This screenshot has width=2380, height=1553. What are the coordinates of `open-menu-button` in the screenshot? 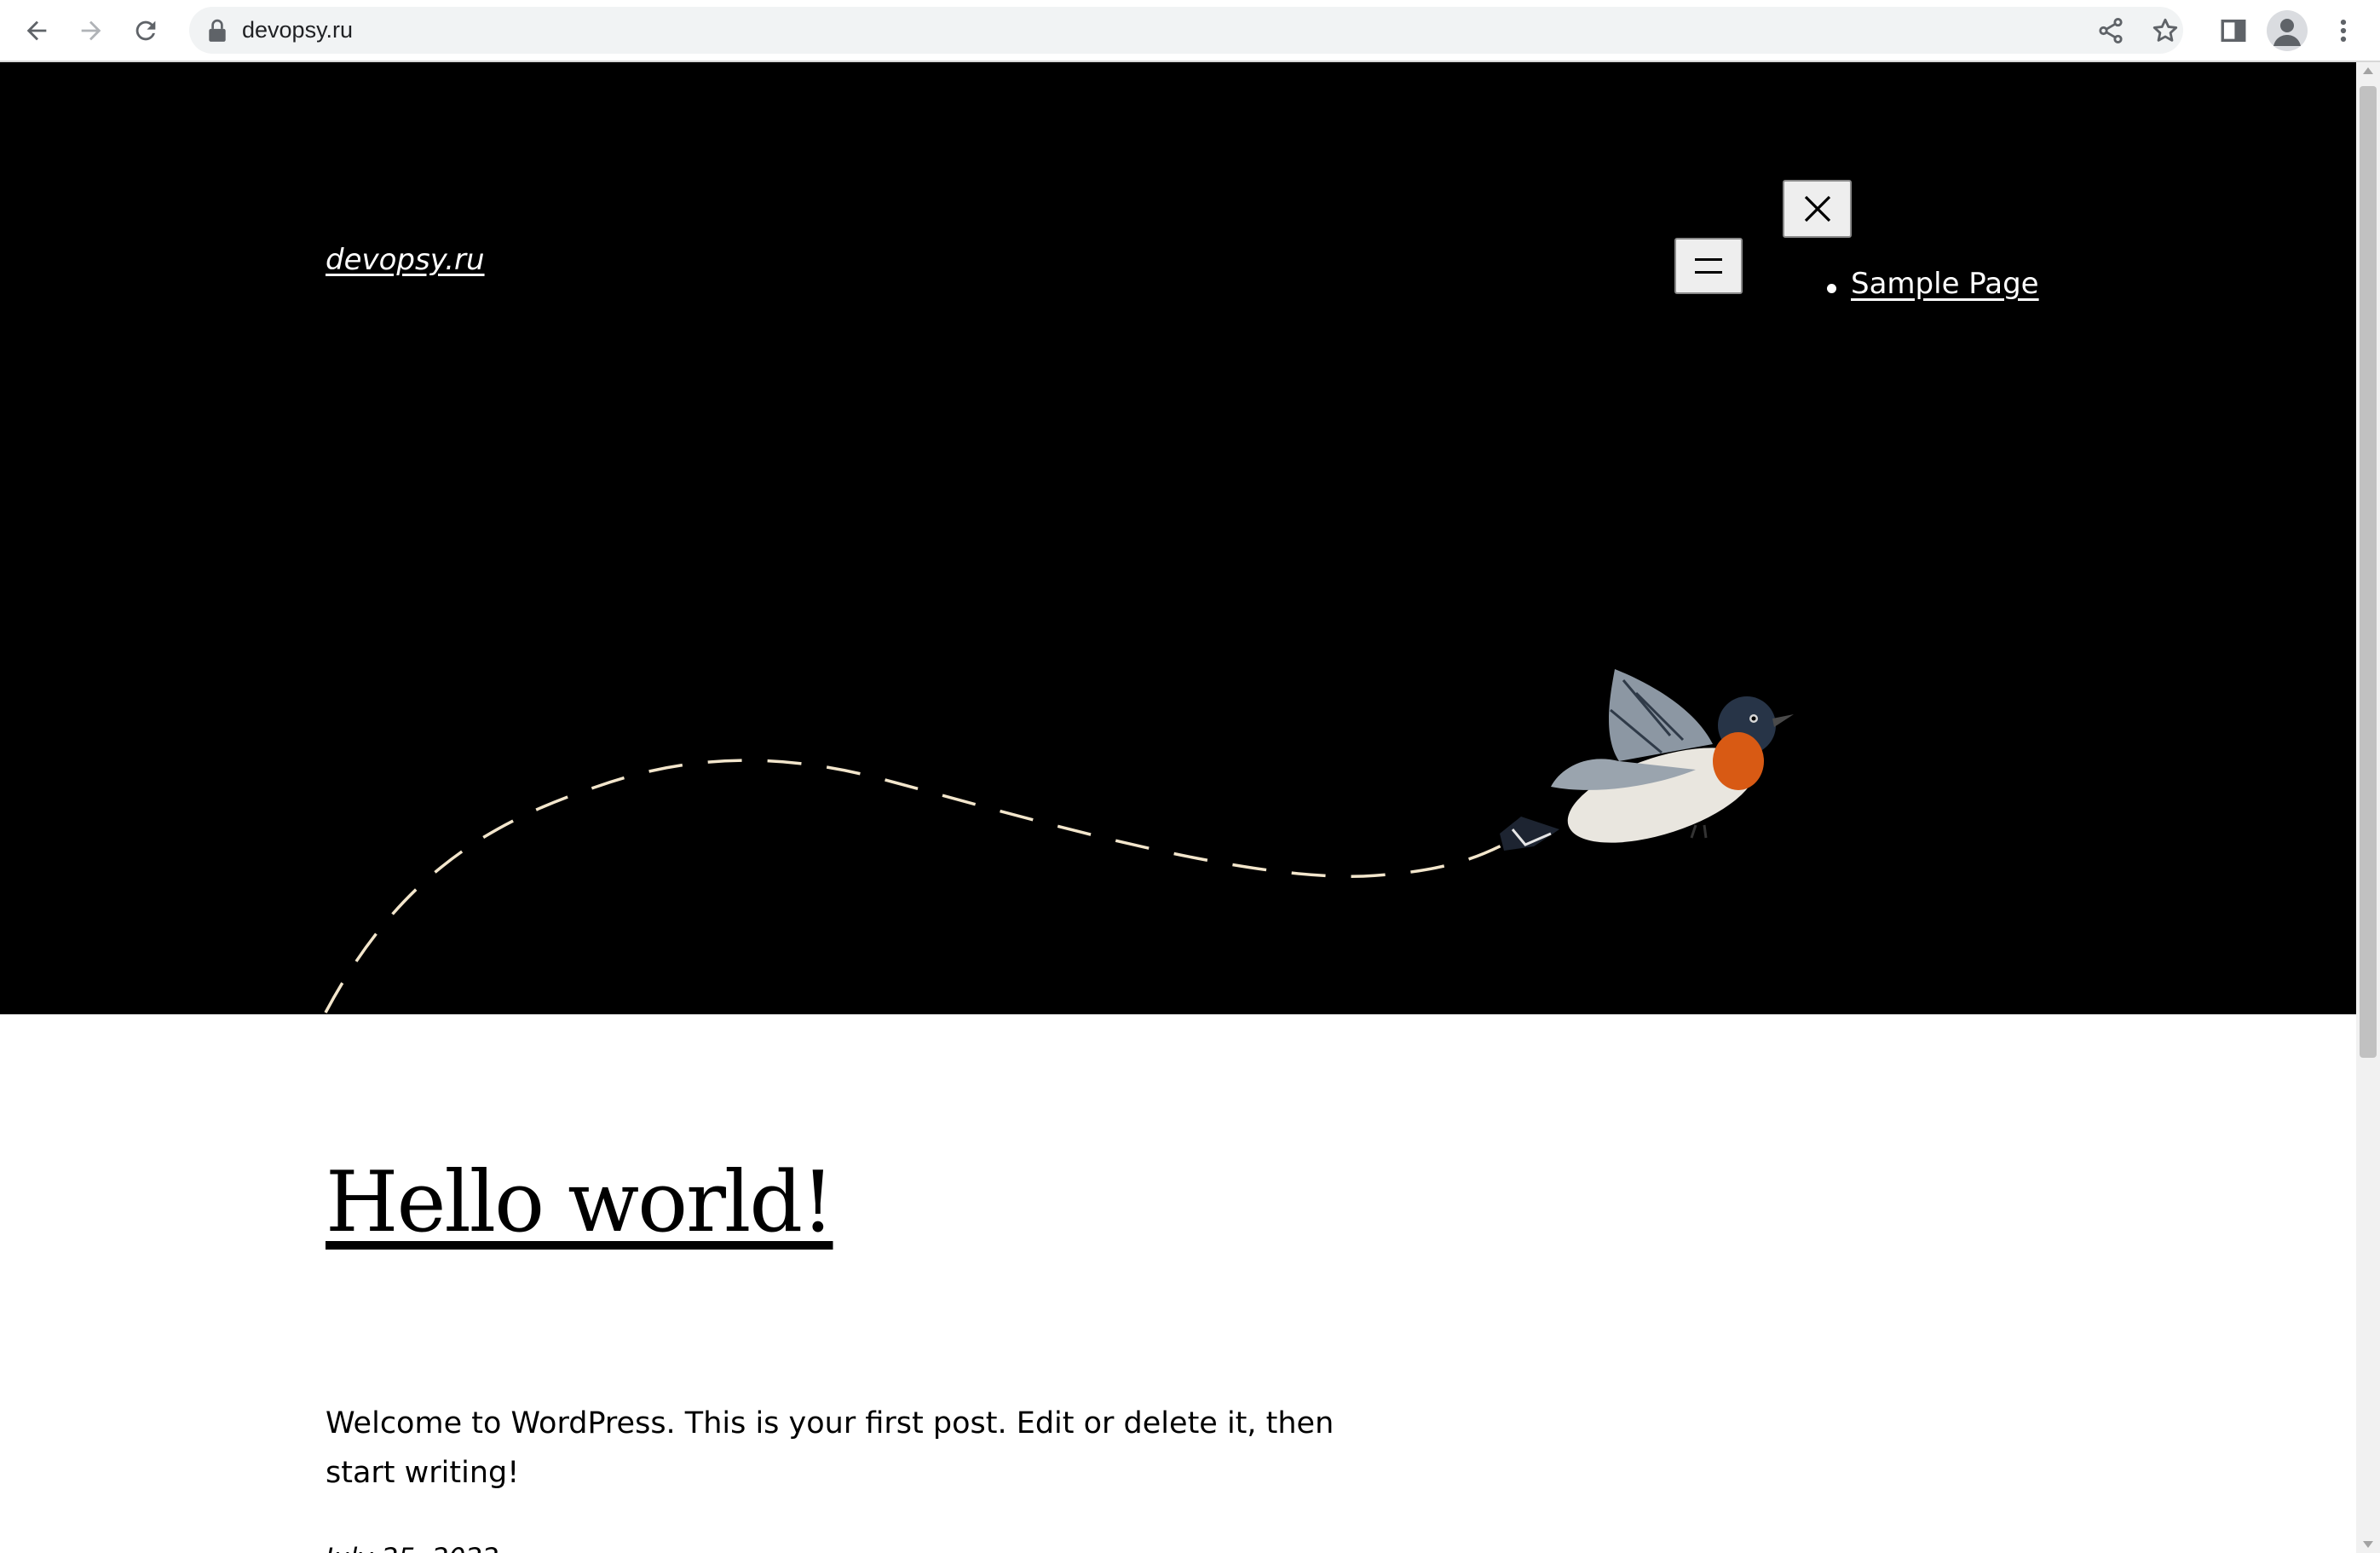 It's located at (1708, 266).